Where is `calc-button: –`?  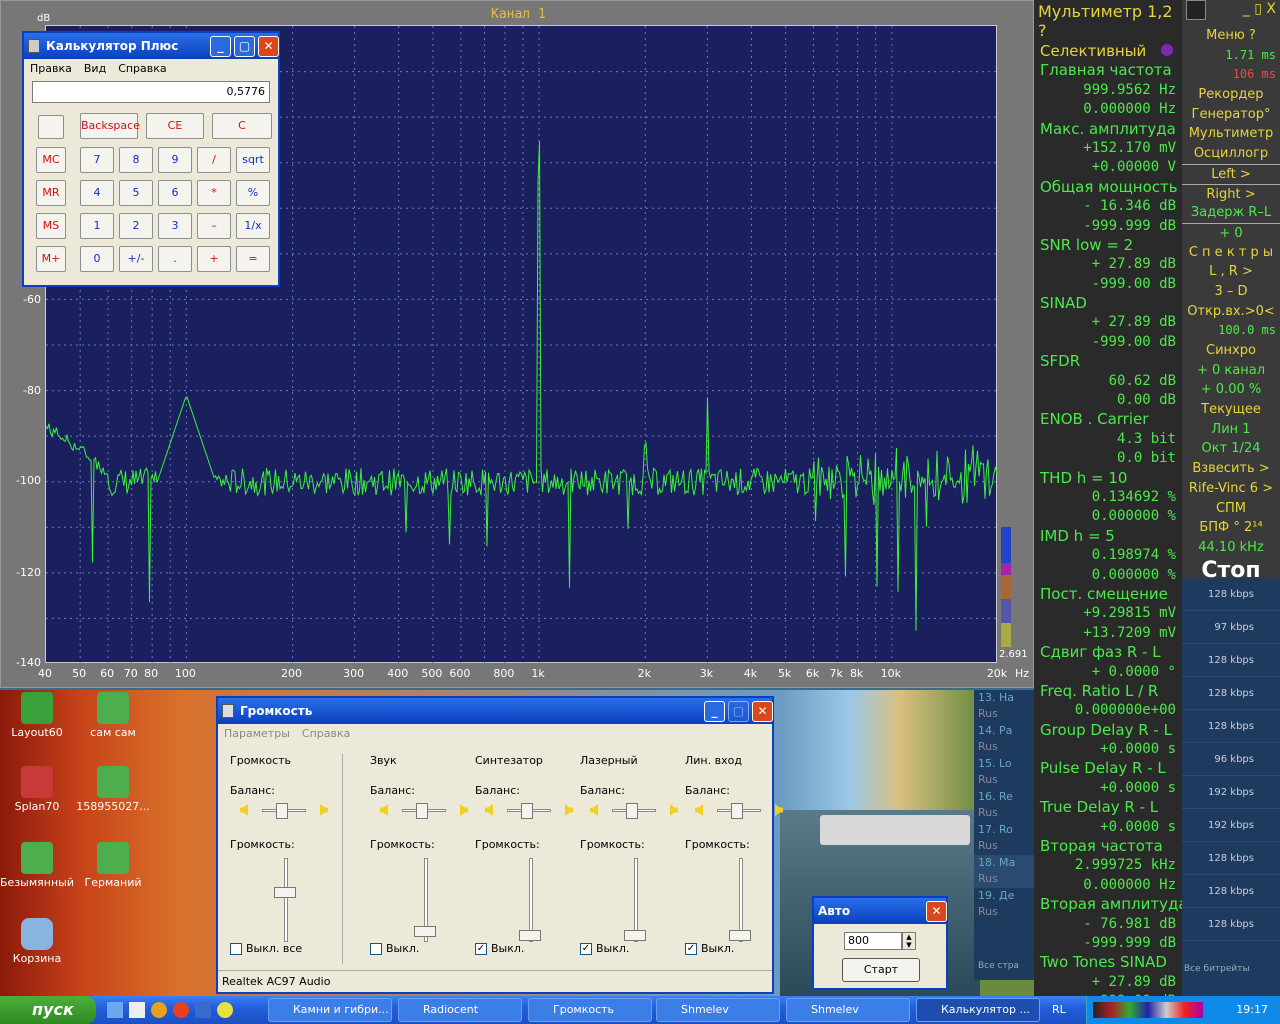 calc-button: – is located at coordinates (214, 226).